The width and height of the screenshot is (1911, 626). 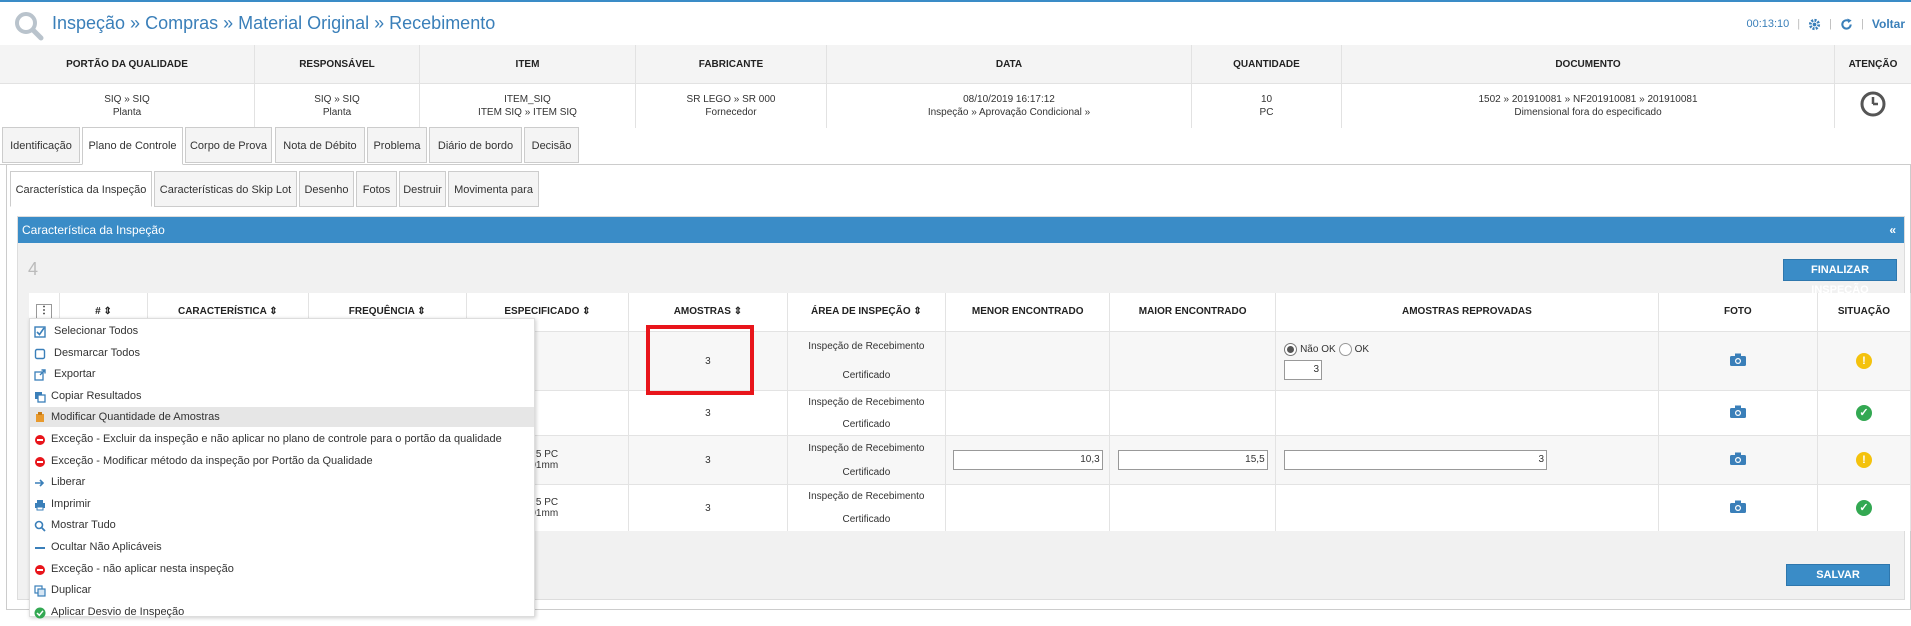 I want to click on tab-caracteristica-inspecao: Característica da Inspeção, so click(x=81, y=189).